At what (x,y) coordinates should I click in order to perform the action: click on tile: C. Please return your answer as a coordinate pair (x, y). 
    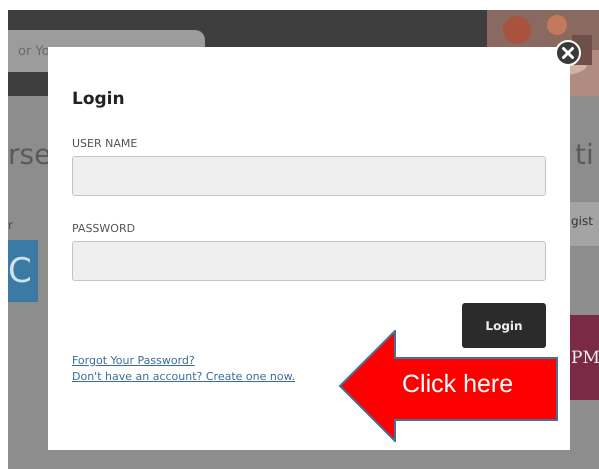
    Looking at the image, I should click on (23, 271).